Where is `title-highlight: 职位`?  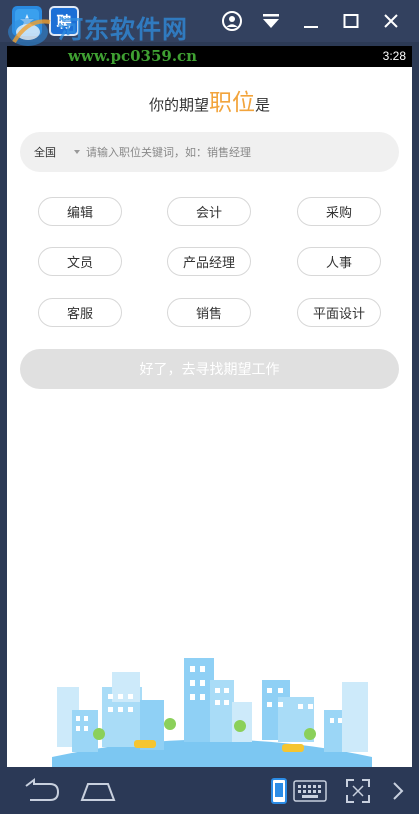
title-highlight: 职位 is located at coordinates (232, 103).